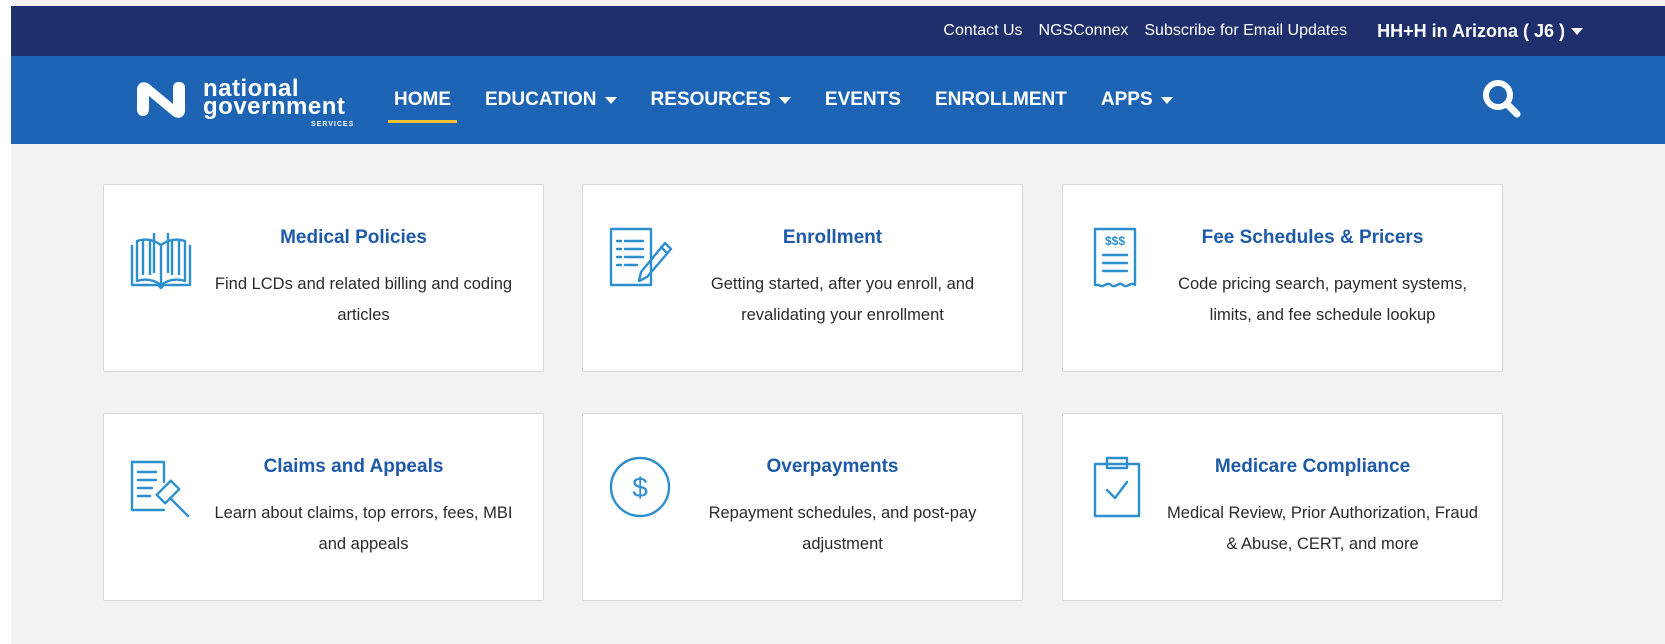 The image size is (1665, 644). Describe the element at coordinates (333, 124) in the screenshot. I see `logo-line-3: SERVICES` at that location.